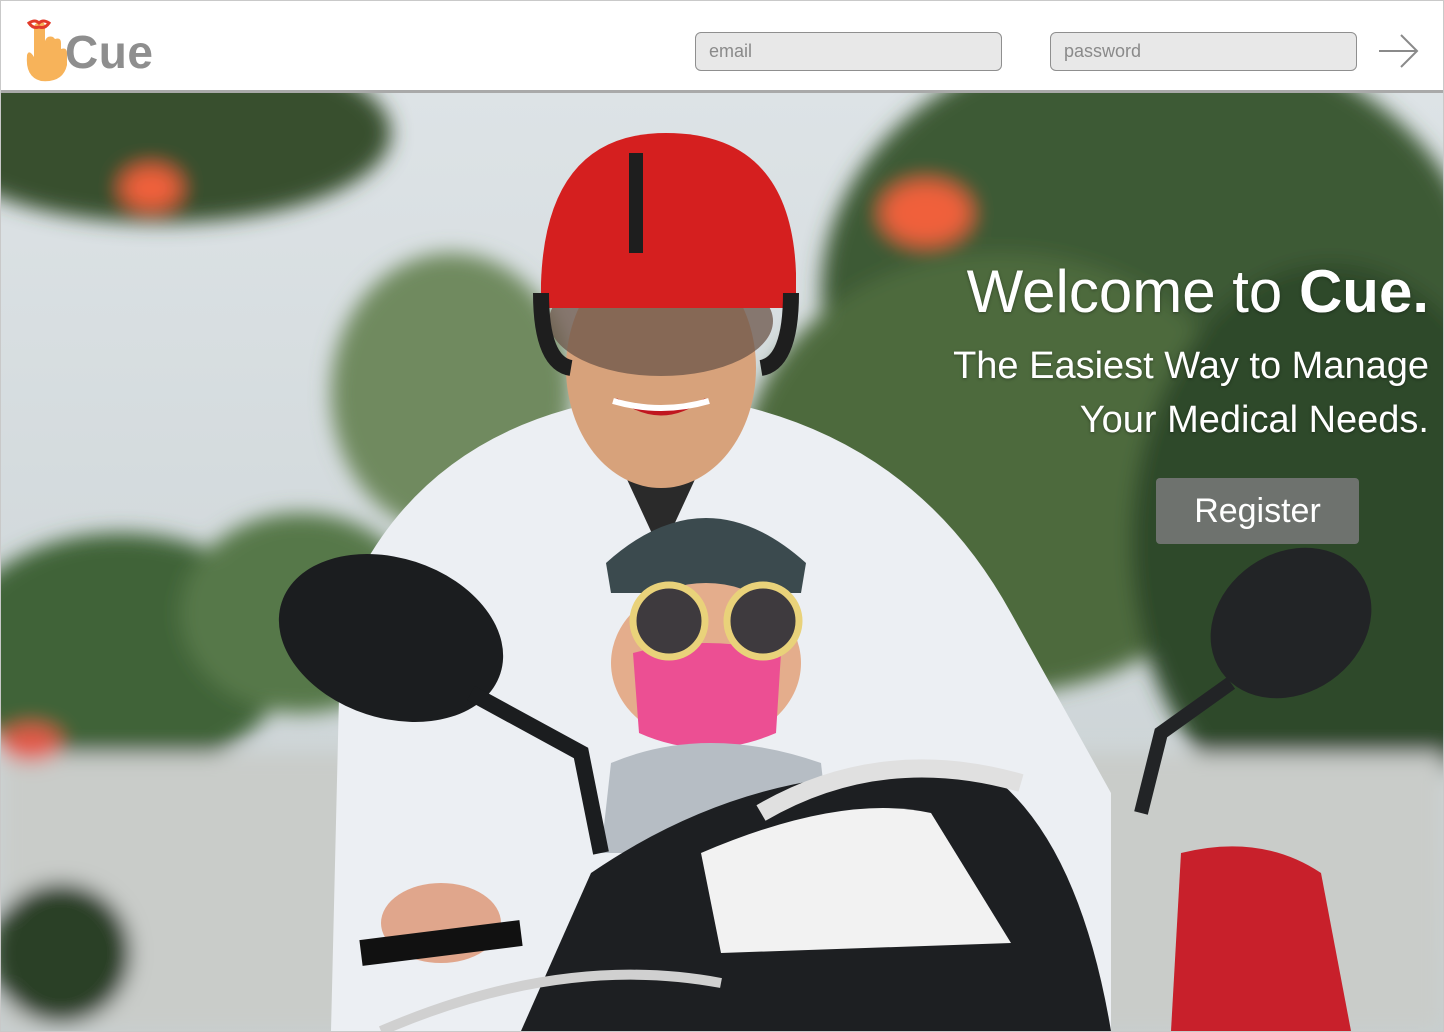  I want to click on top-navigation-bar: Cue, so click(722, 47).